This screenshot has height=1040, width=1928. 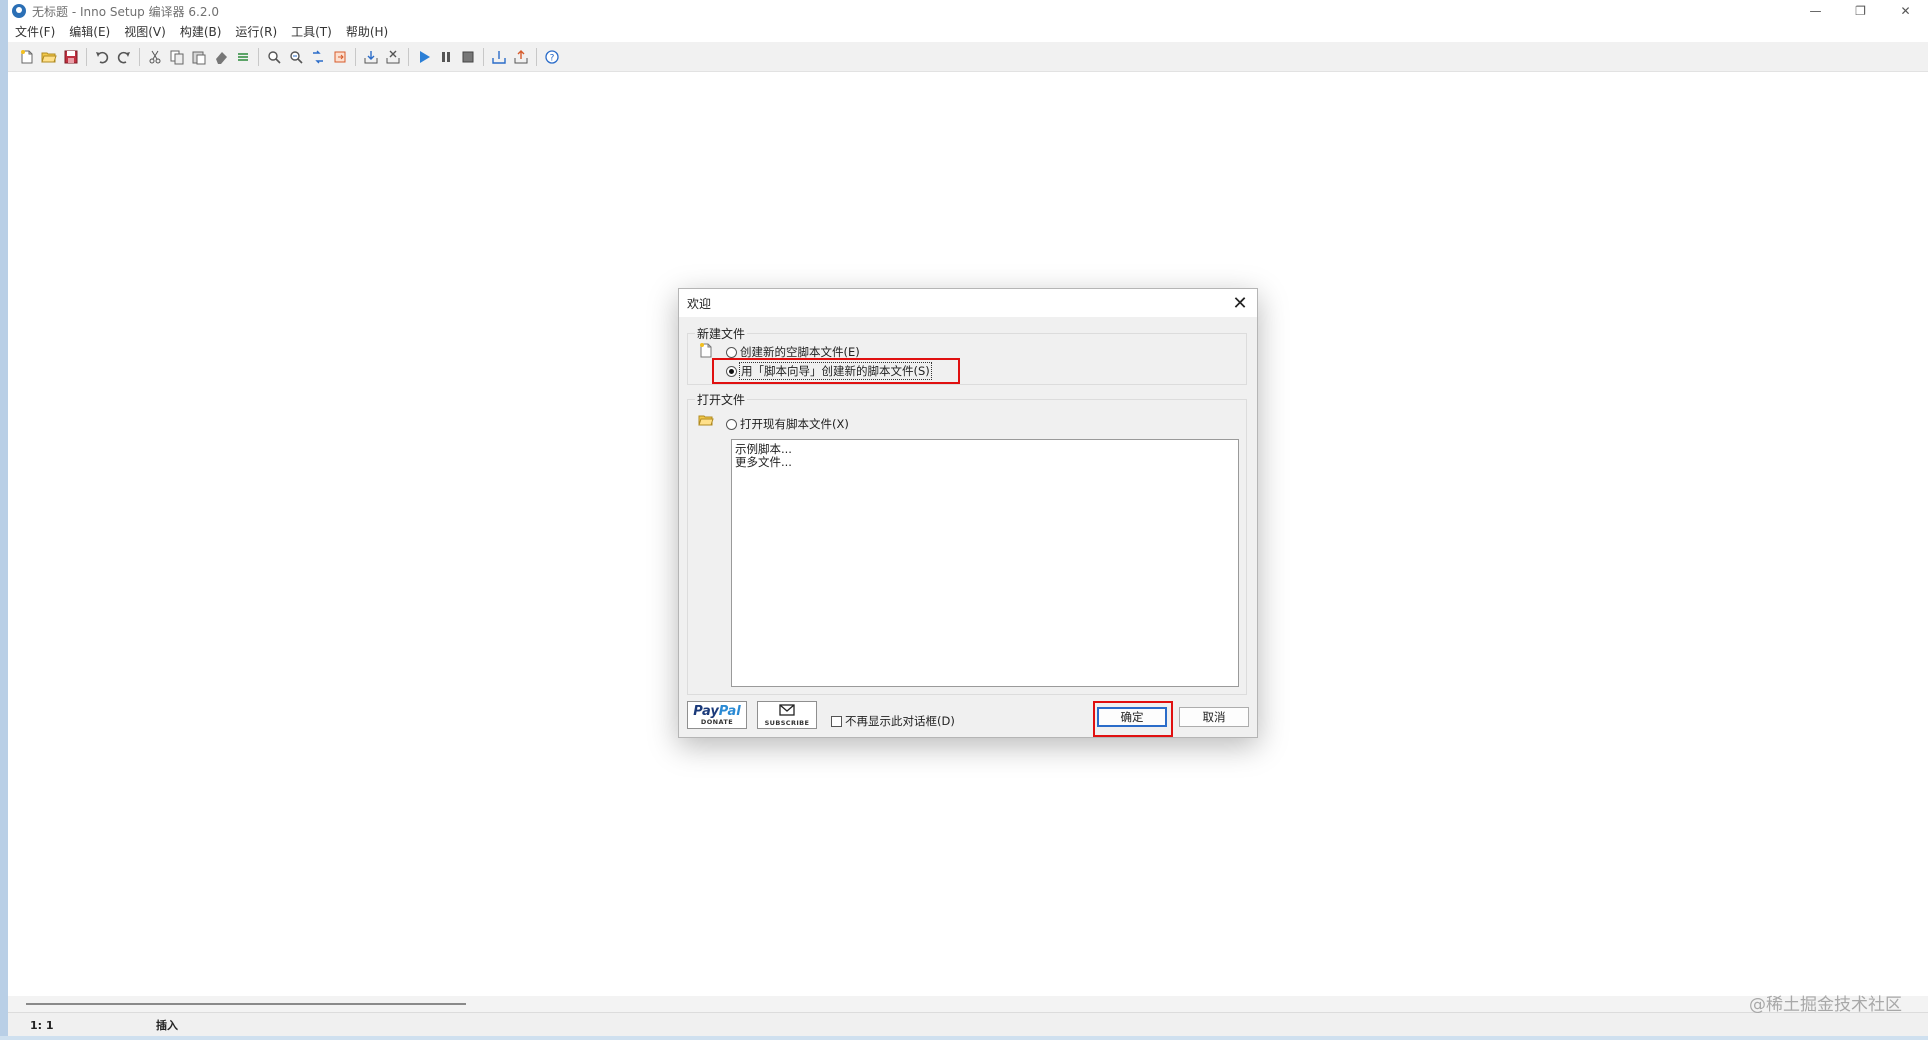 I want to click on envelope-icon, so click(x=787, y=711).